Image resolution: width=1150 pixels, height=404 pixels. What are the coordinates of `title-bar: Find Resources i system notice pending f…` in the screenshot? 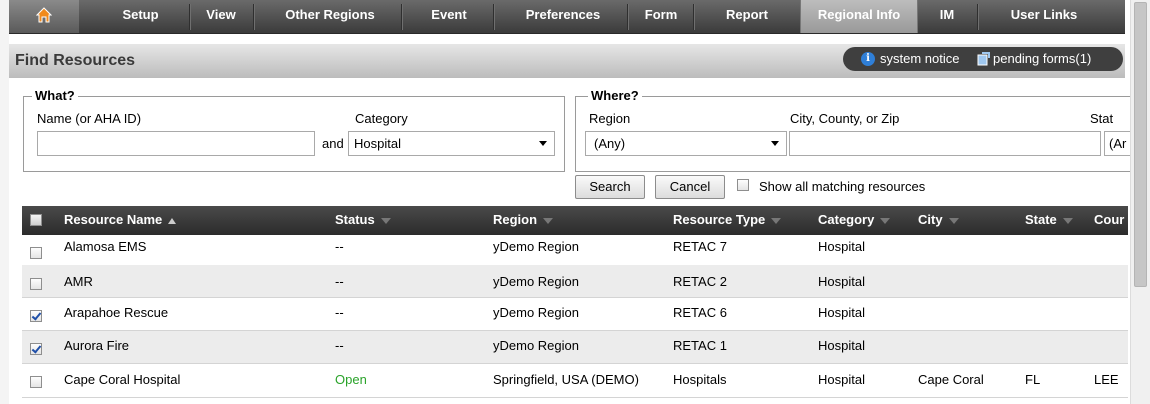 It's located at (567, 61).